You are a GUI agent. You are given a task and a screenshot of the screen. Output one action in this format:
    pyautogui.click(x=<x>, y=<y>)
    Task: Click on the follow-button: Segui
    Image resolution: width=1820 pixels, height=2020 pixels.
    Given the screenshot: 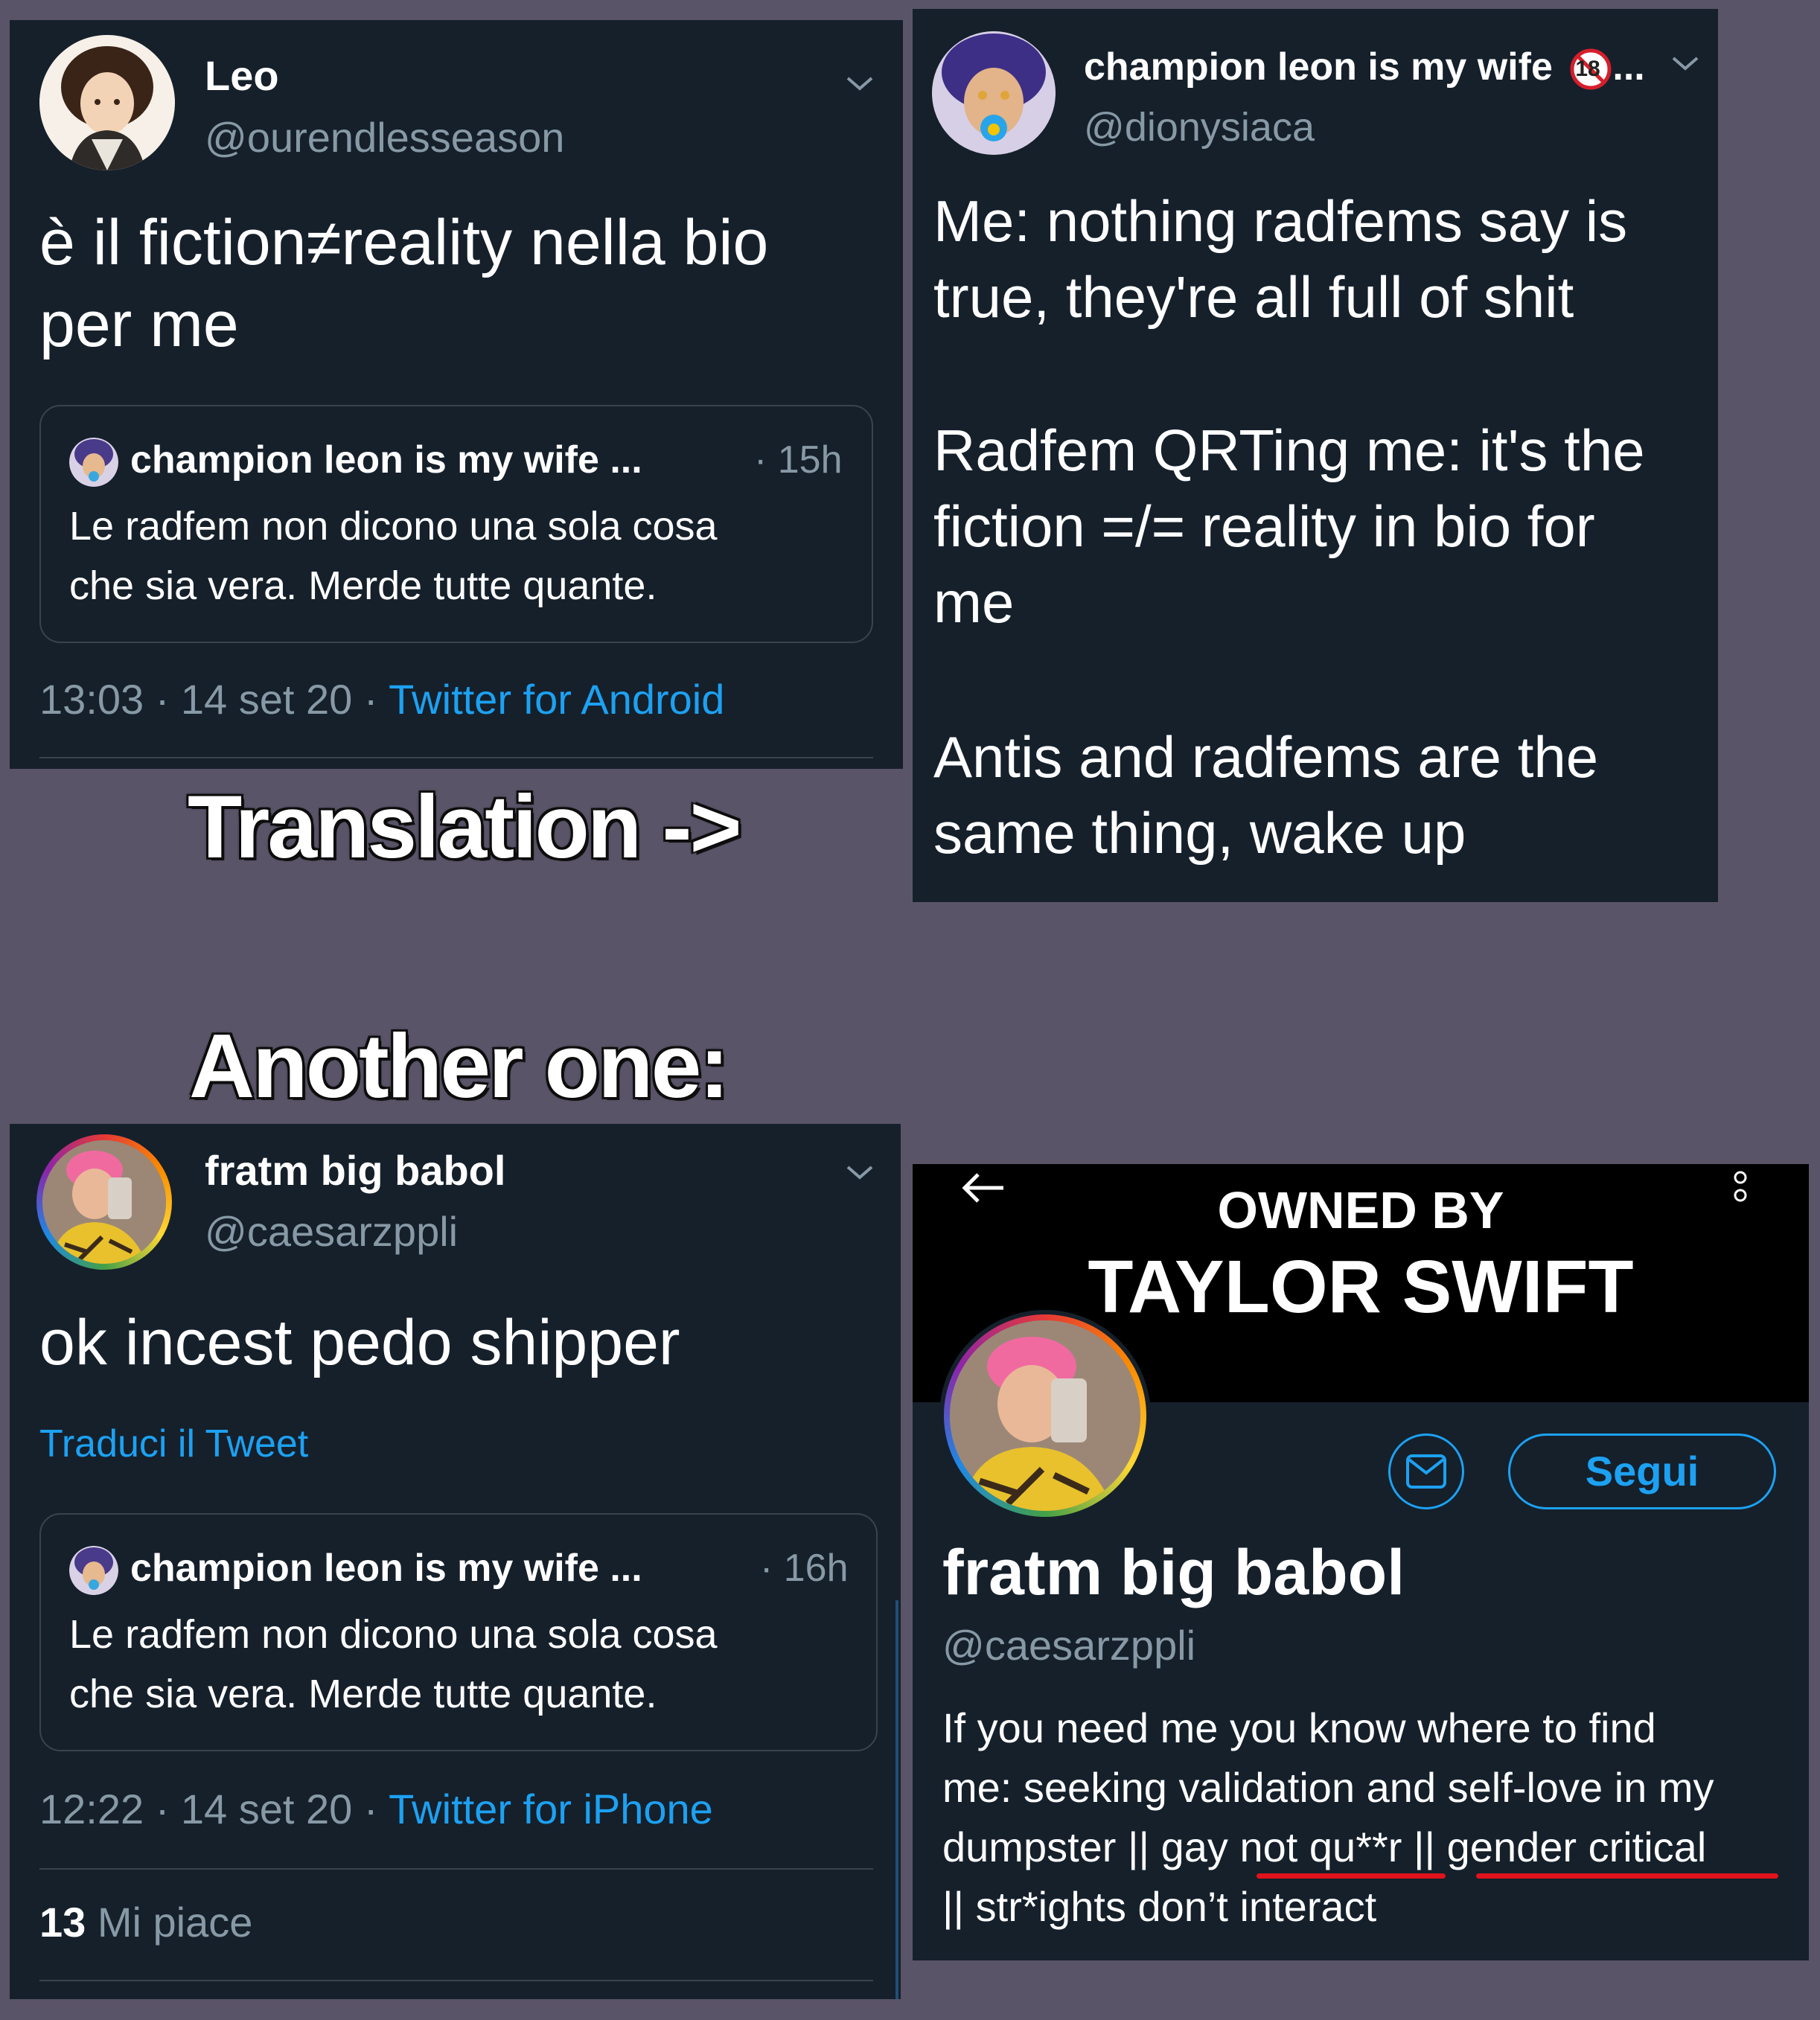 What is the action you would take?
    pyautogui.click(x=1642, y=1471)
    